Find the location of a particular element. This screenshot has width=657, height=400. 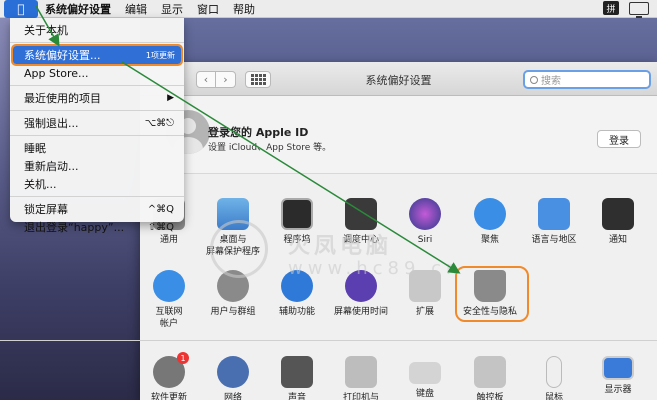

language-icon is located at coordinates (554, 214).